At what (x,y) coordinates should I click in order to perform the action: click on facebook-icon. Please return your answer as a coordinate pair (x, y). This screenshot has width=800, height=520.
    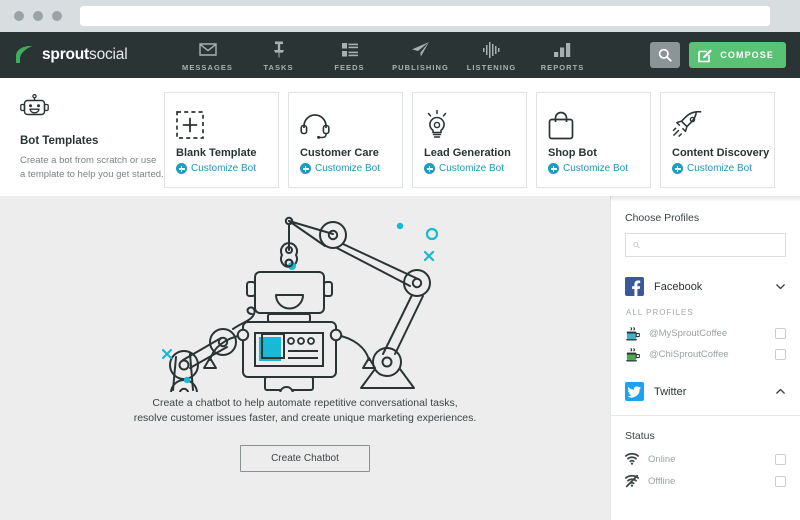
    Looking at the image, I should click on (634, 286).